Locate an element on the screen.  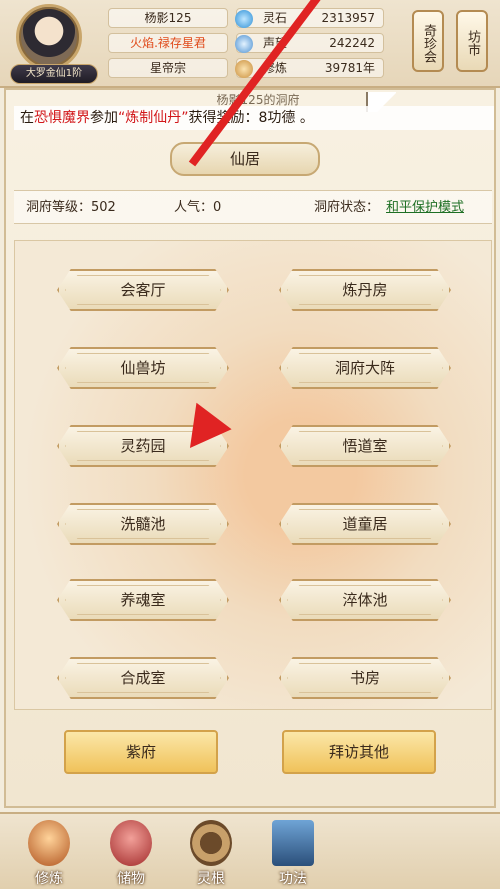
notice-text: 获得奖励：8功德 。 is located at coordinates (251, 118).